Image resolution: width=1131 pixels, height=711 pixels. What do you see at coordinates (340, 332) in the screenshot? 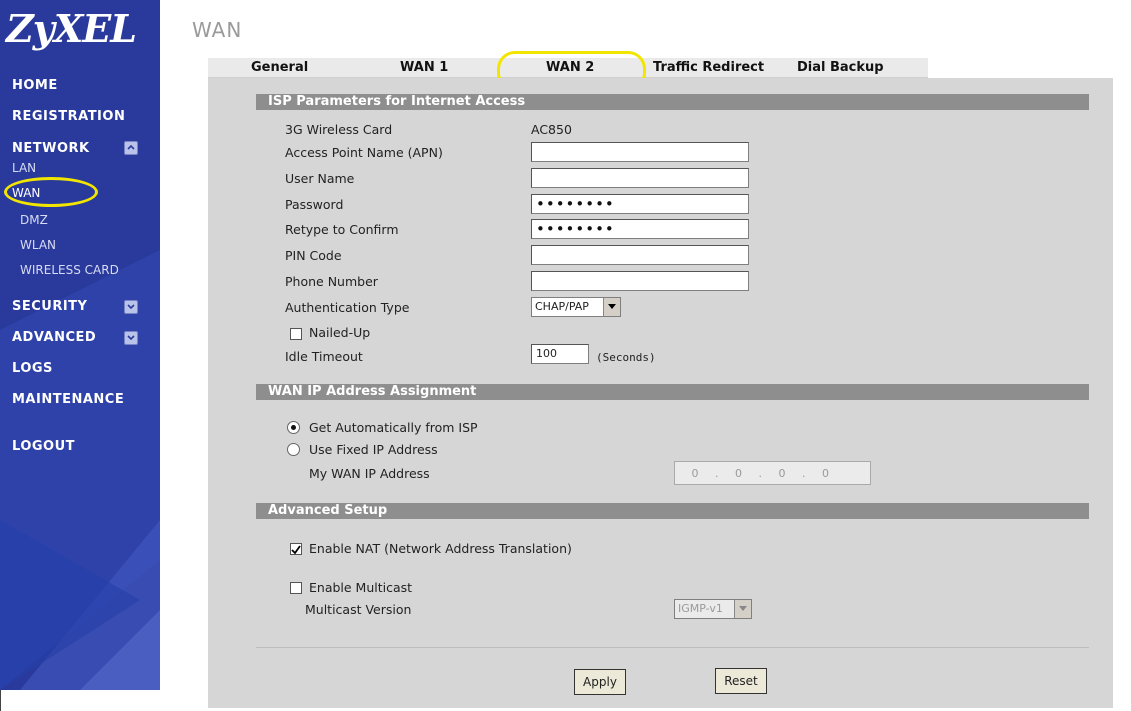
I see `nailed-up-label: Nailed-Up` at bounding box center [340, 332].